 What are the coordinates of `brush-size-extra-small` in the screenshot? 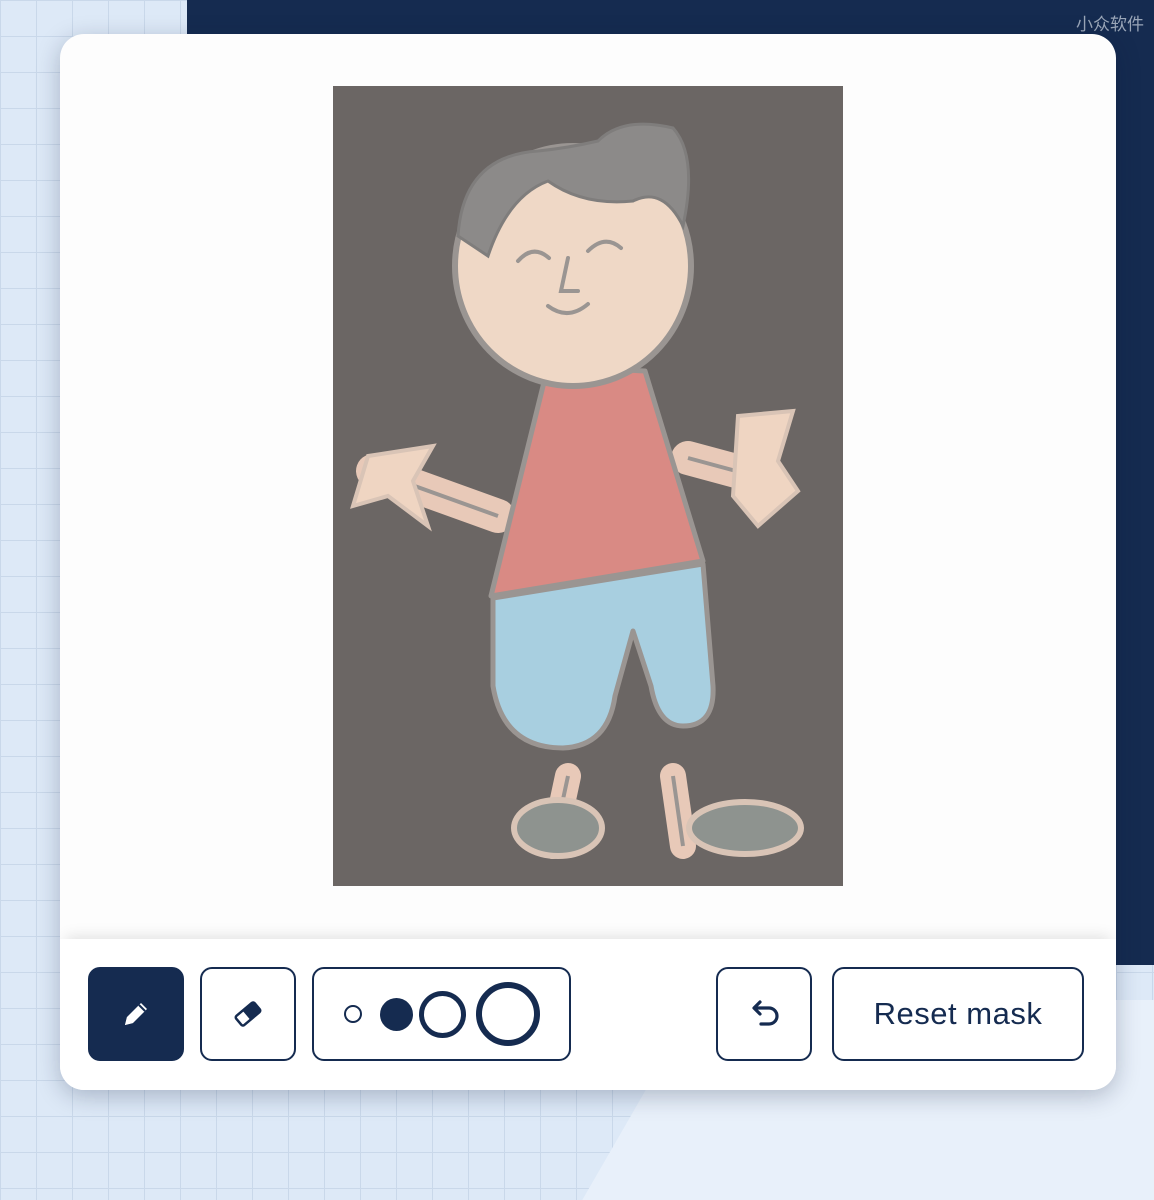 It's located at (352, 1014).